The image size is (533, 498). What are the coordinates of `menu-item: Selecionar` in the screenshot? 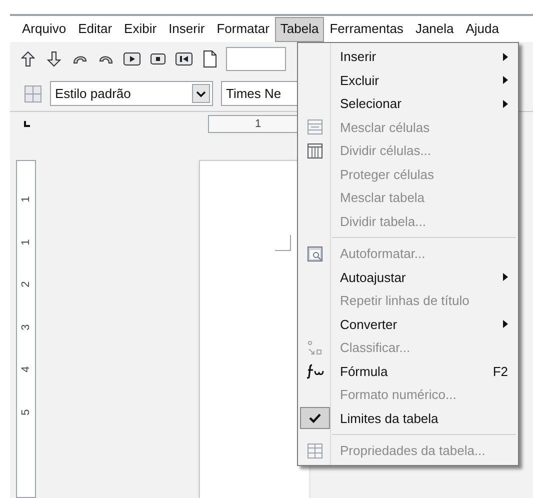 It's located at (408, 104).